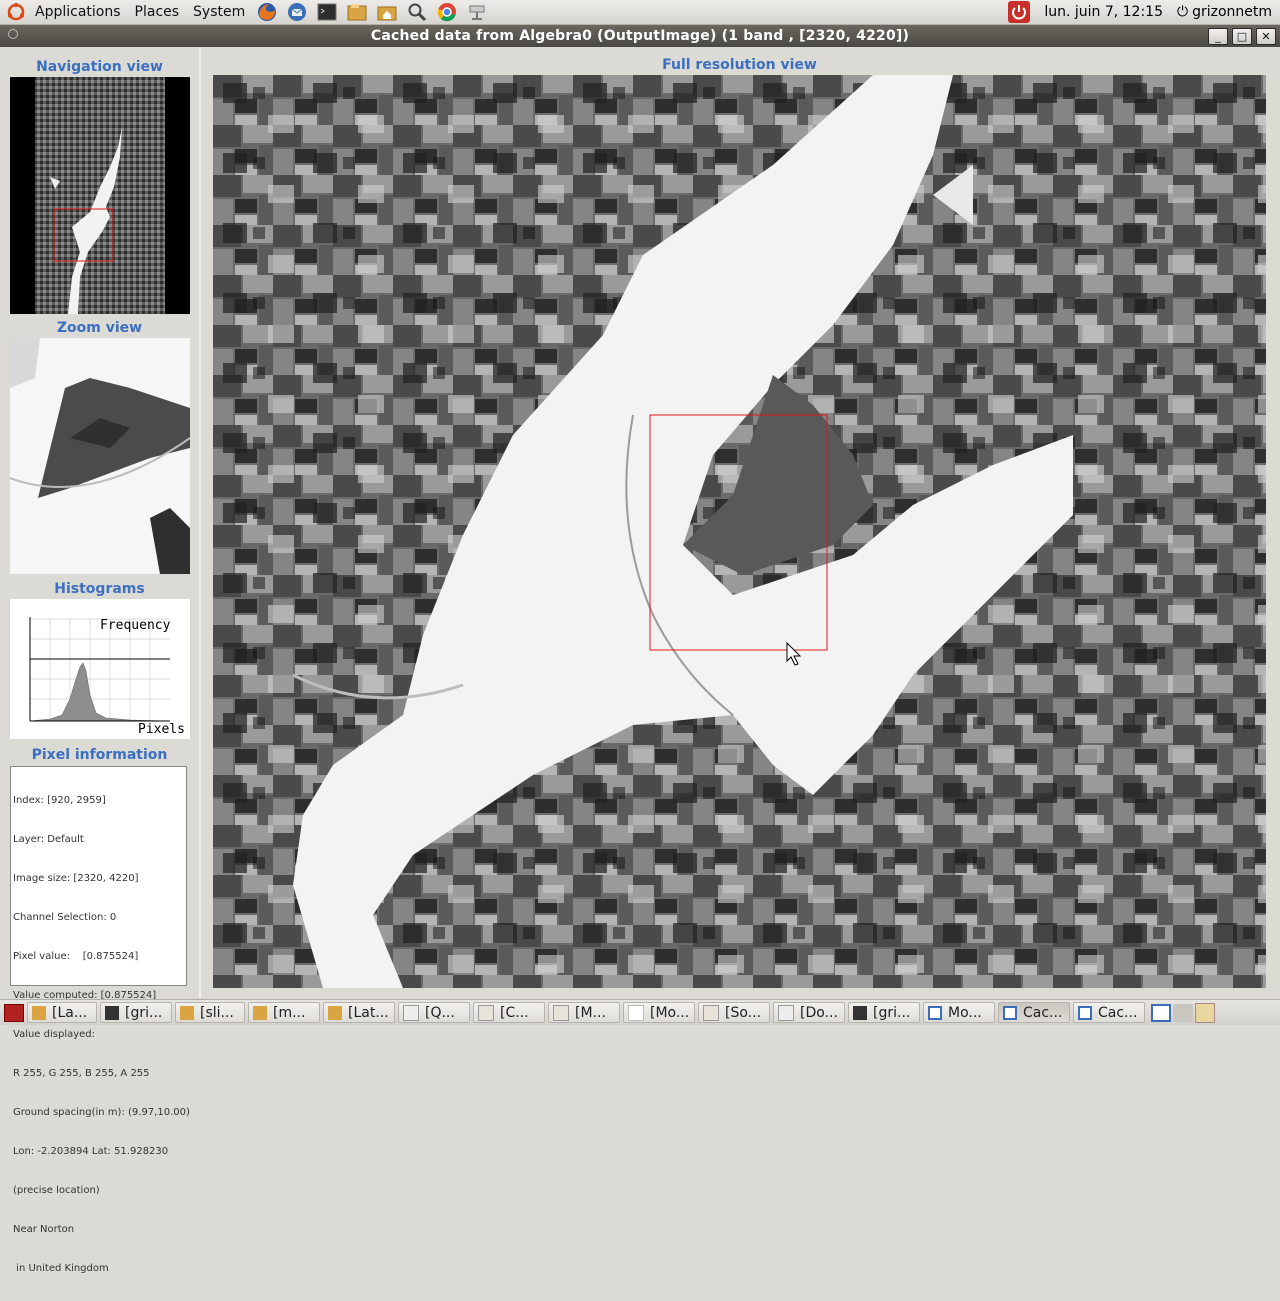 This screenshot has width=1280, height=1301. What do you see at coordinates (99, 755) in the screenshot?
I see `pixel-information-title: Pixel information` at bounding box center [99, 755].